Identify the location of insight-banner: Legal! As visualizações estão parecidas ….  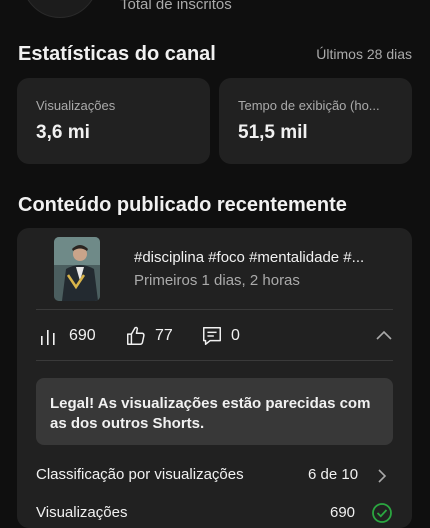
(214, 411).